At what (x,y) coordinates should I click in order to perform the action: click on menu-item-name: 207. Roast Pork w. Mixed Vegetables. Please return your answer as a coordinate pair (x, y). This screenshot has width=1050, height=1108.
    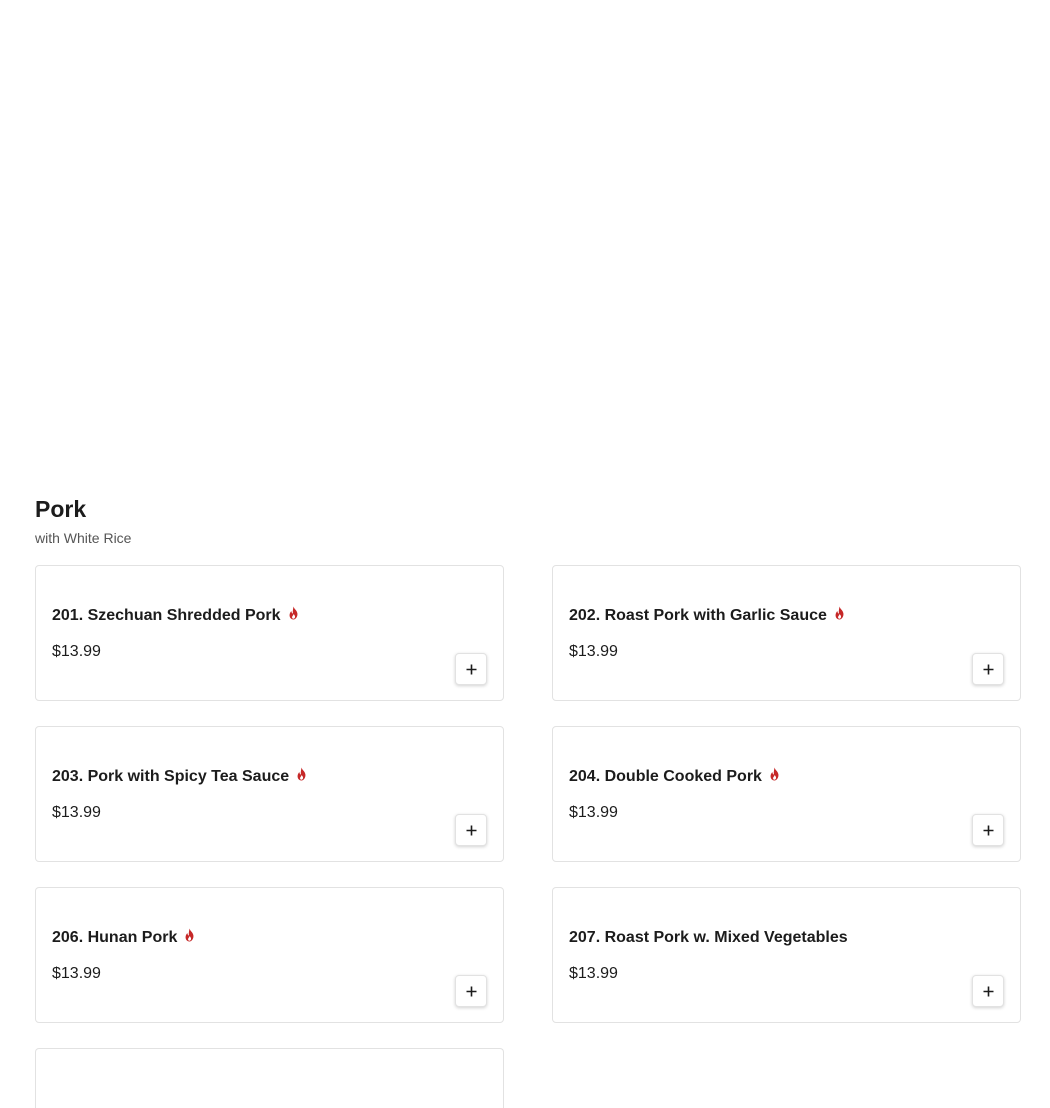
    Looking at the image, I should click on (708, 937).